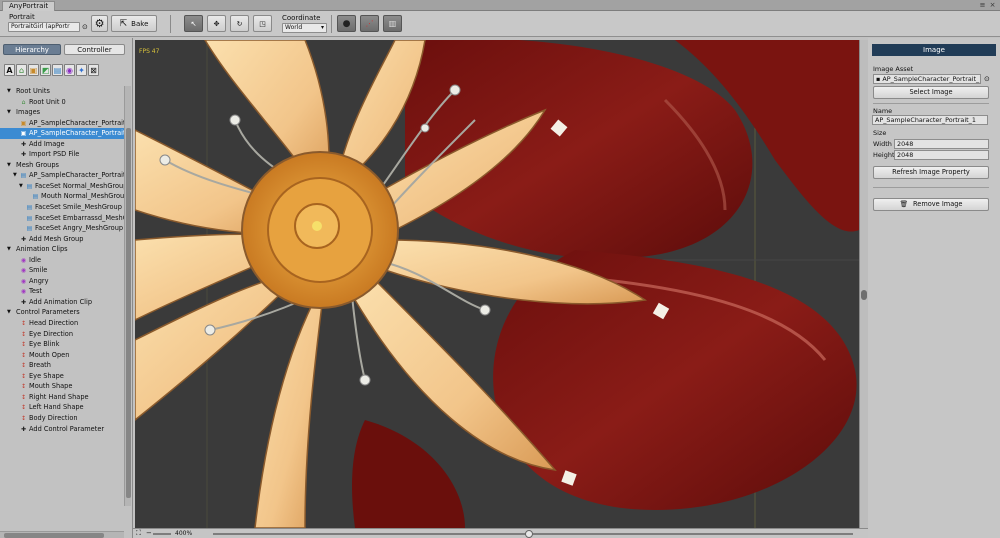 This screenshot has height=538, width=1000. I want to click on clear-filter-icon: ⊠, so click(93, 70).